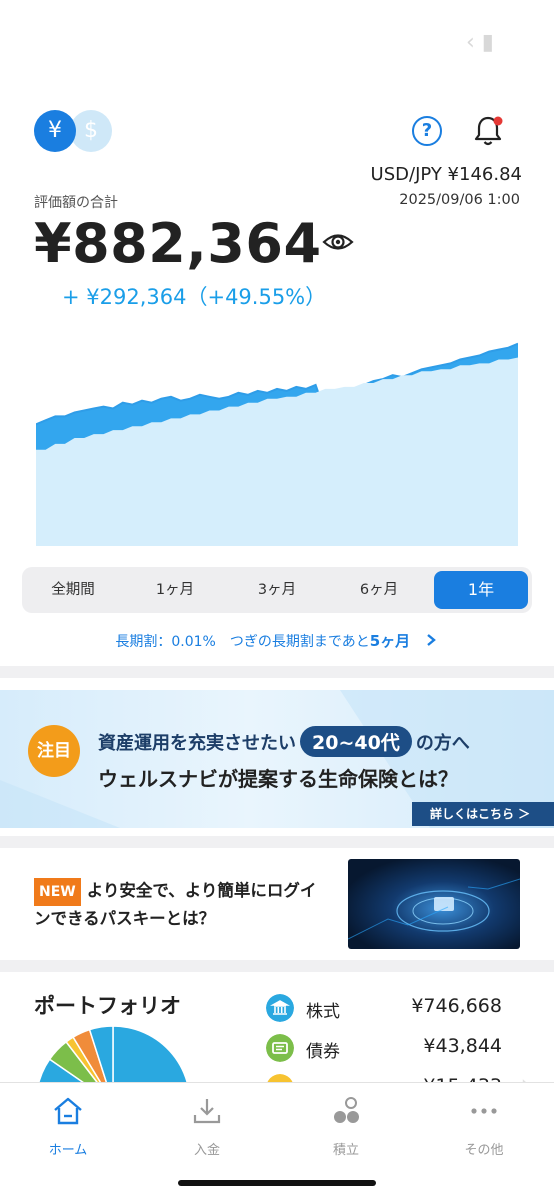  Describe the element at coordinates (483, 814) in the screenshot. I see `banner-details-button: 詳しくはこちら ＞` at that location.